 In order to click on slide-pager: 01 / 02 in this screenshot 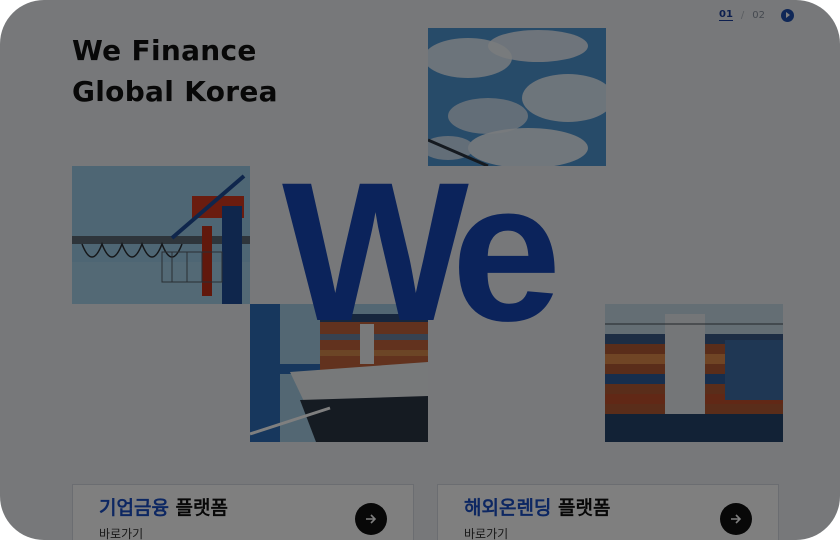, I will do `click(757, 15)`.